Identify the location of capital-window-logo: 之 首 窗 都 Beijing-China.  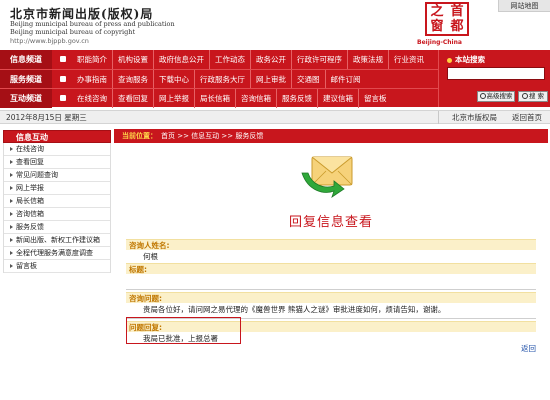
(450, 25).